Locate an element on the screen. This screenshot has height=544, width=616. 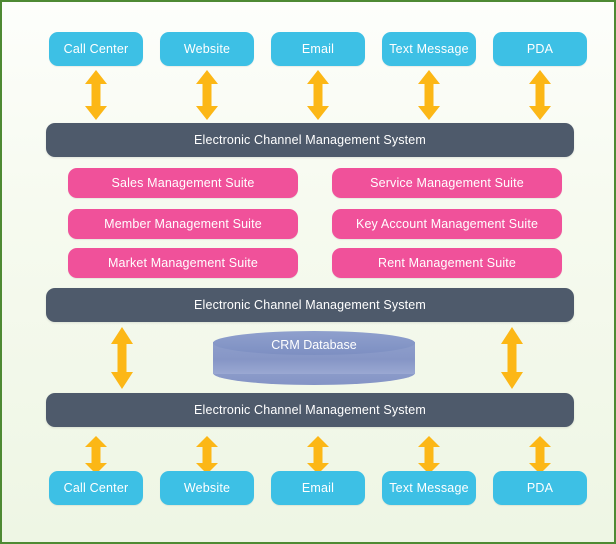
crm-database-cylinder: CRM Database is located at coordinates (314, 358).